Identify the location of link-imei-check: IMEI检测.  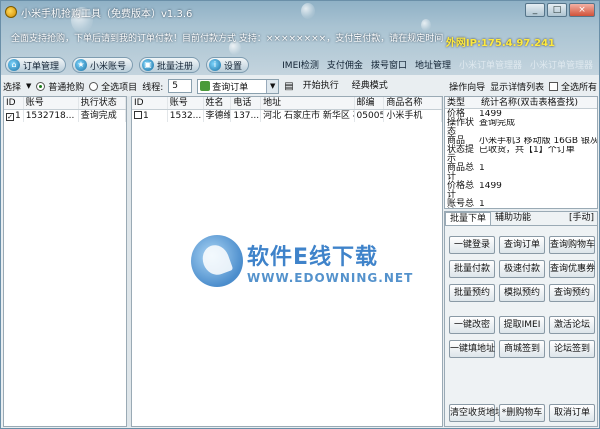
(300, 64).